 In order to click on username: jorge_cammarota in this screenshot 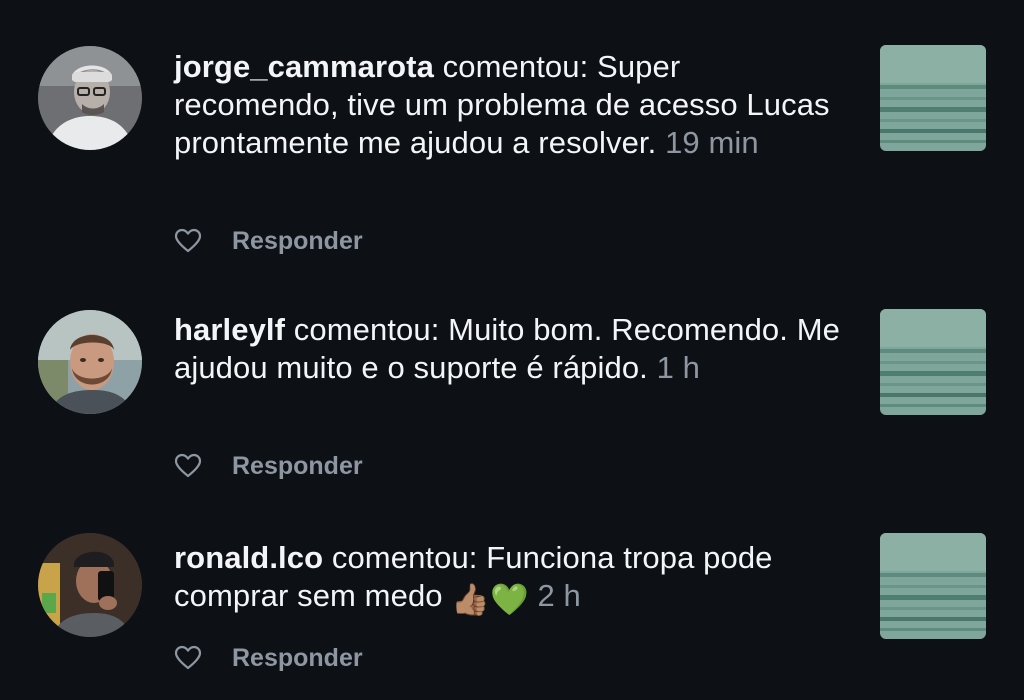, I will do `click(304, 66)`.